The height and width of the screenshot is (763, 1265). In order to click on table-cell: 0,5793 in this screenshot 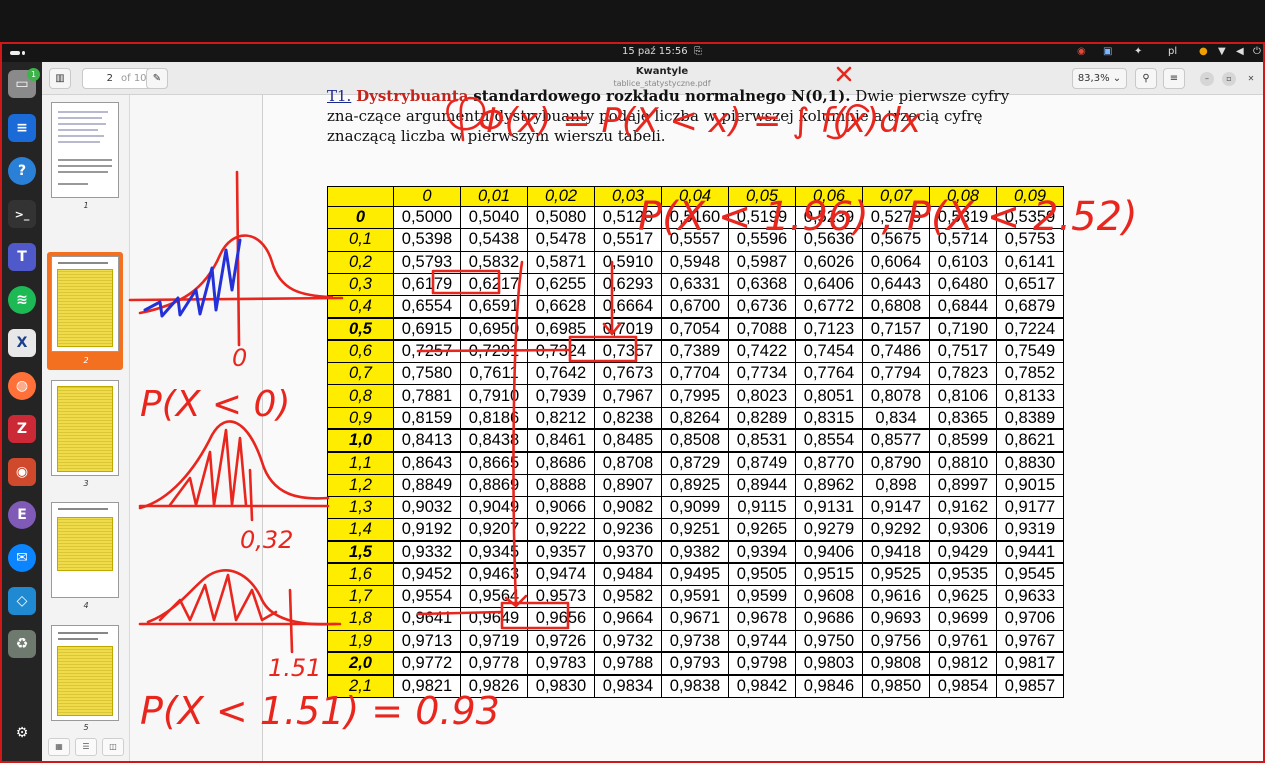, I will do `click(427, 262)`.